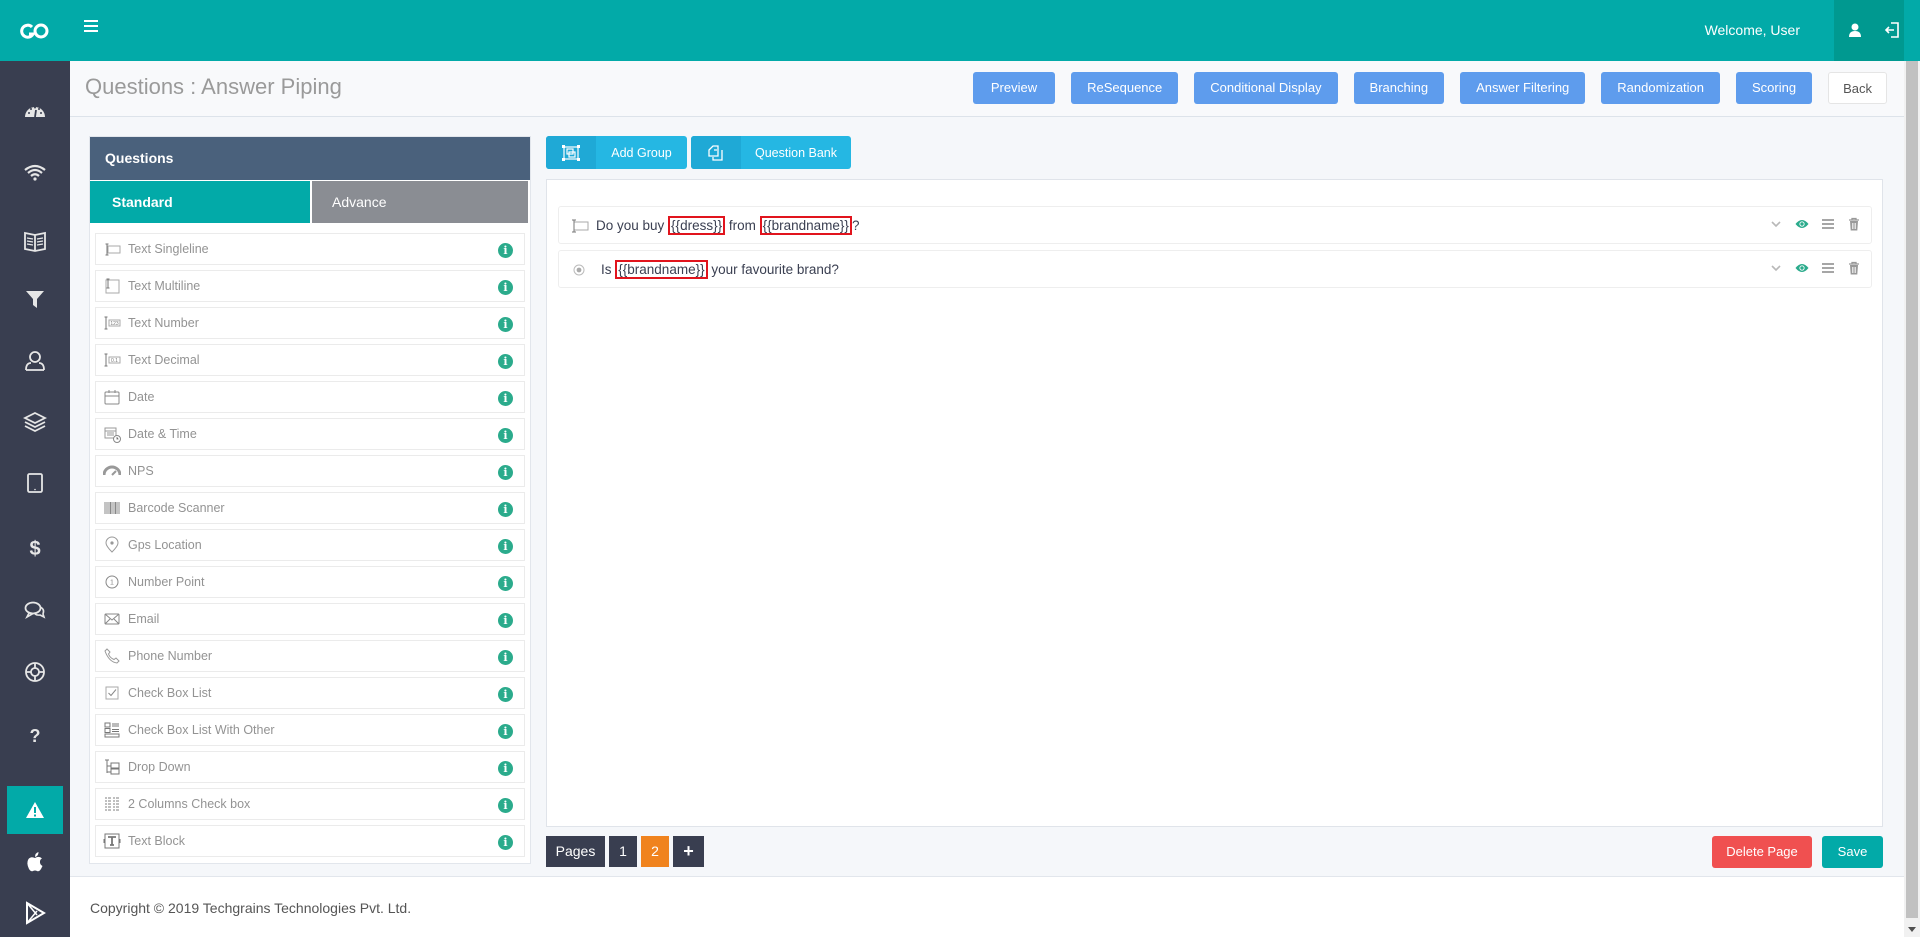  What do you see at coordinates (771, 152) in the screenshot?
I see `question-bank-button: Question Bank` at bounding box center [771, 152].